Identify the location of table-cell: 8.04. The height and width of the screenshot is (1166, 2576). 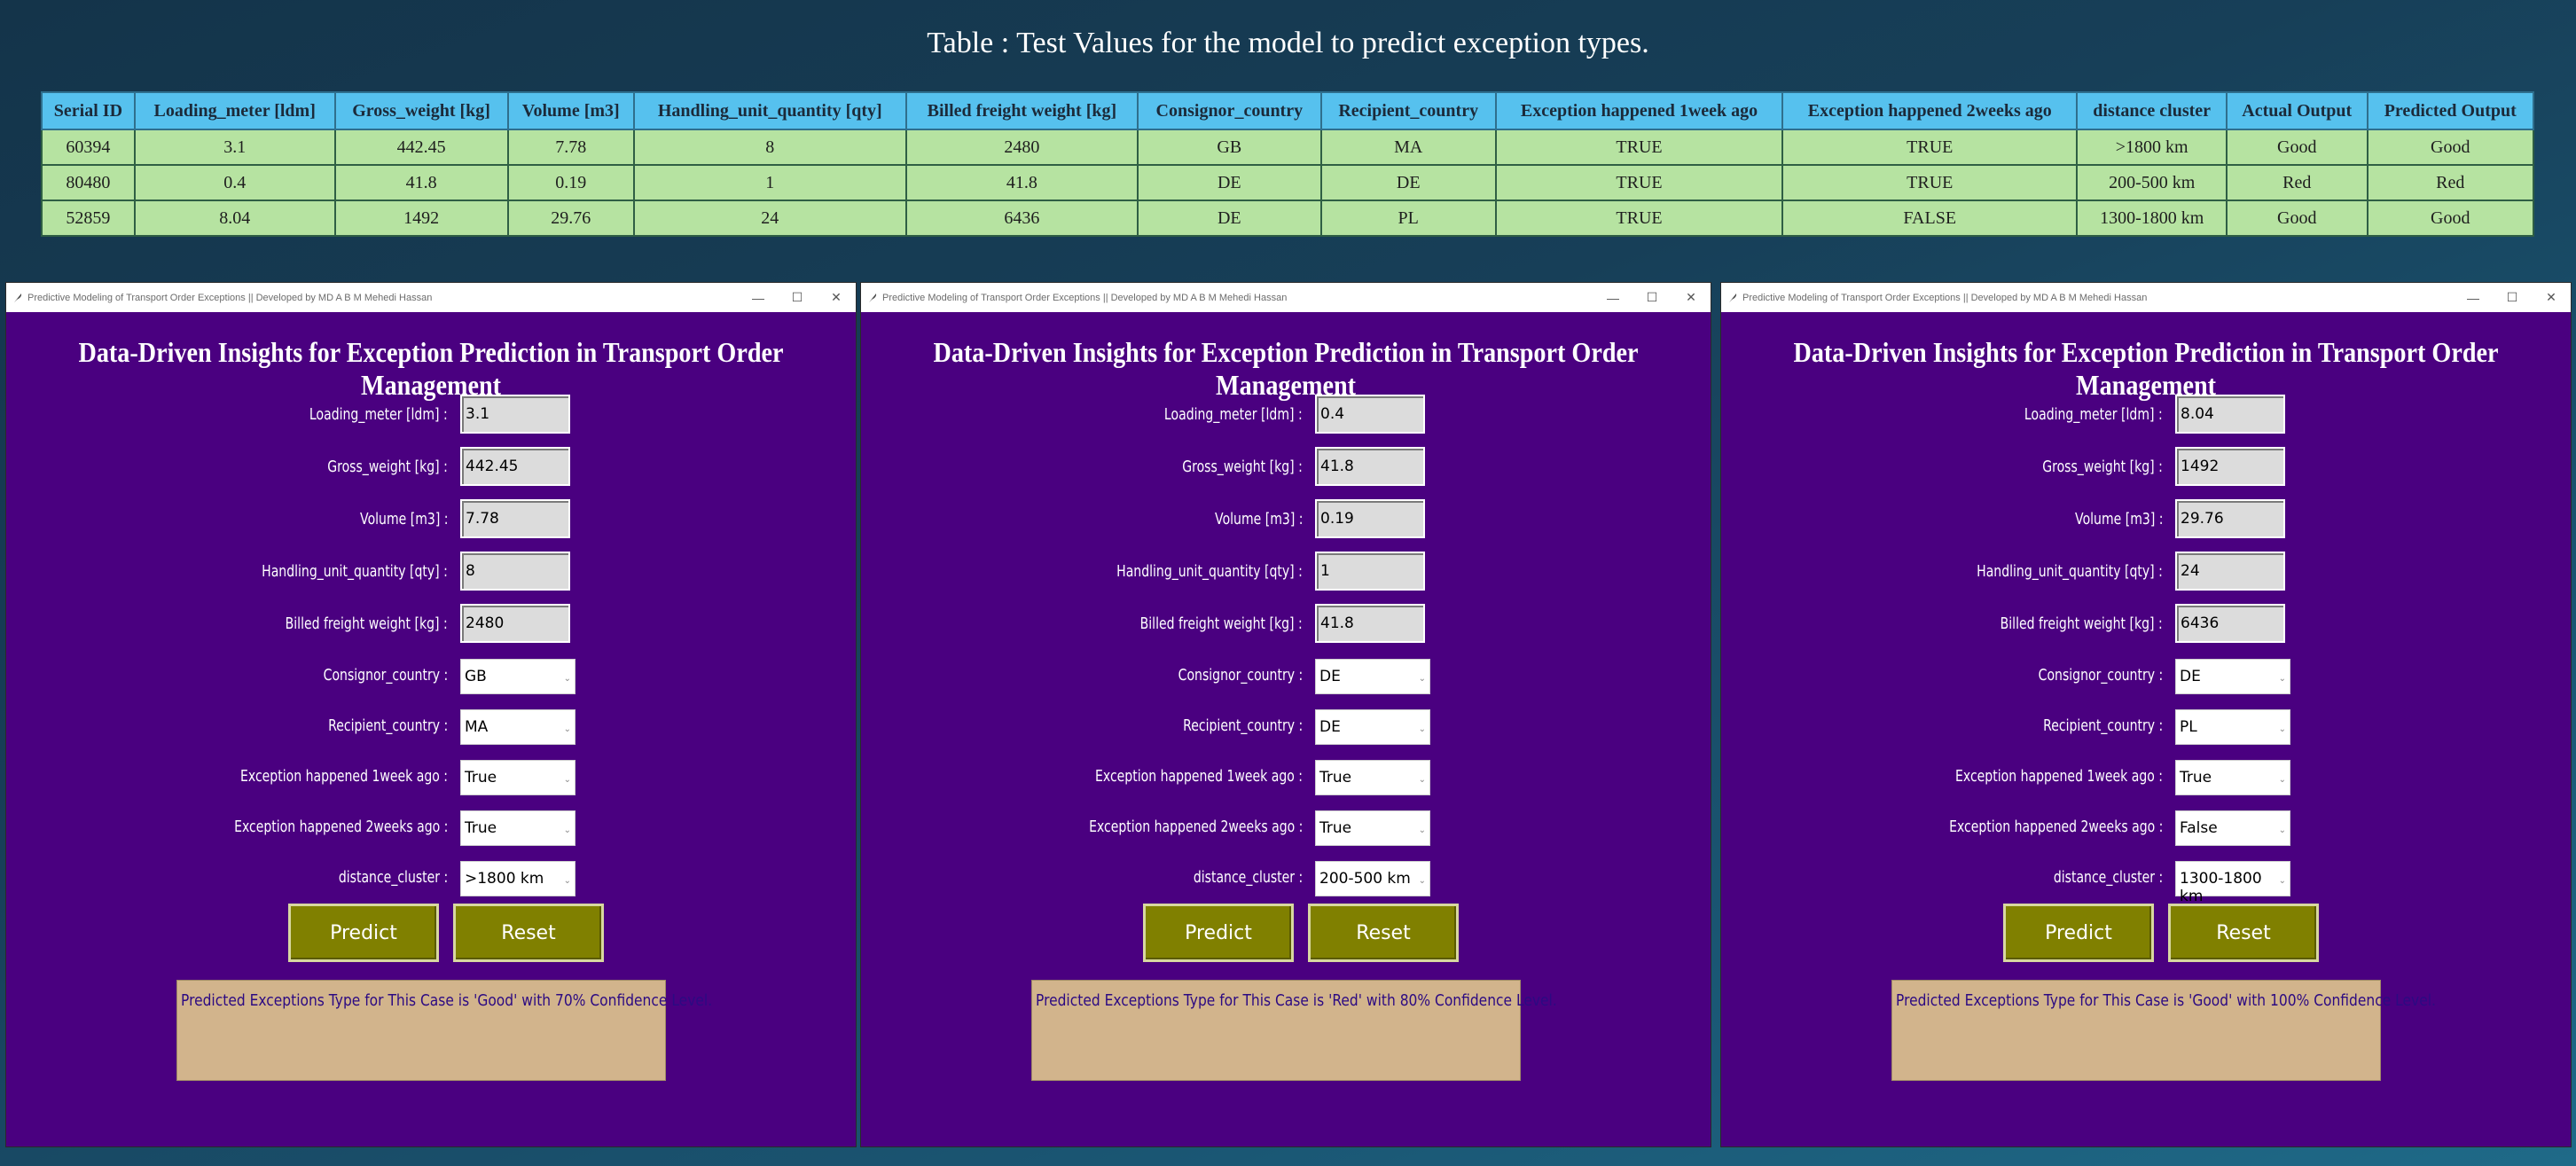
(234, 218).